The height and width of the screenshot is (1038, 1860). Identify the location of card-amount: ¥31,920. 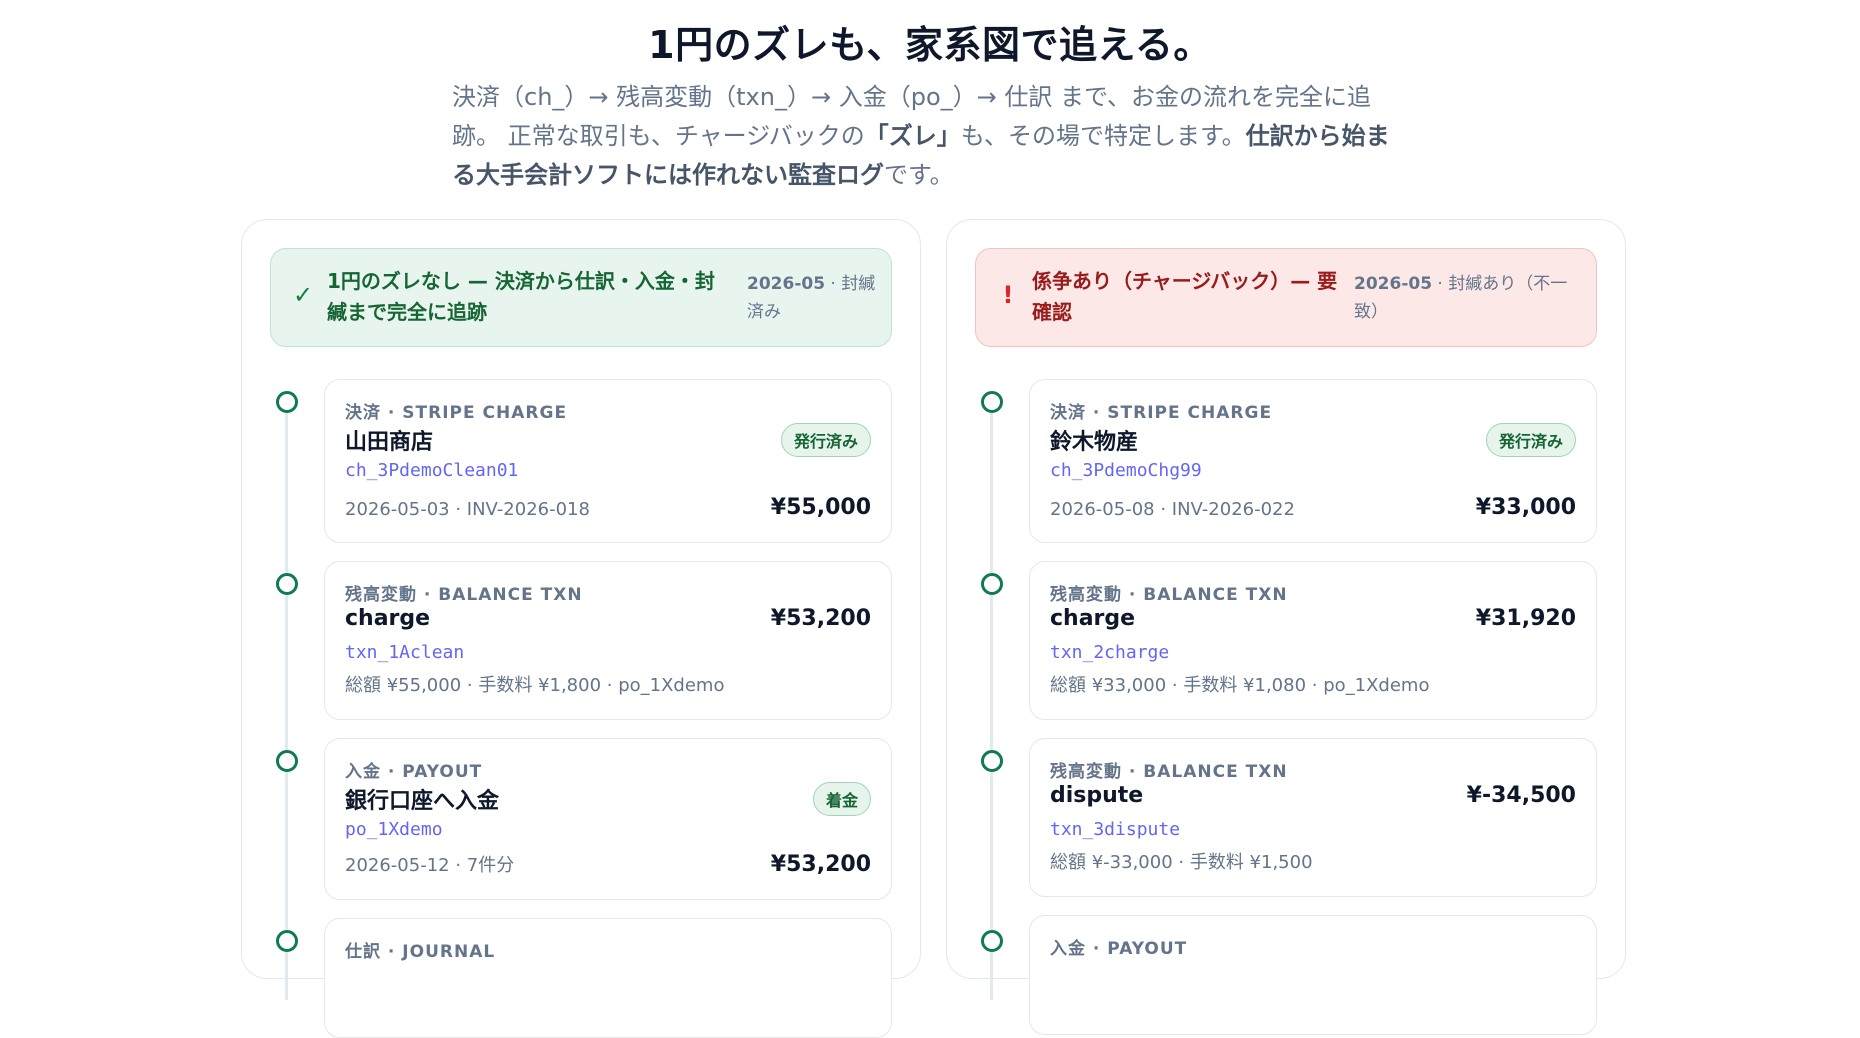
(1525, 618).